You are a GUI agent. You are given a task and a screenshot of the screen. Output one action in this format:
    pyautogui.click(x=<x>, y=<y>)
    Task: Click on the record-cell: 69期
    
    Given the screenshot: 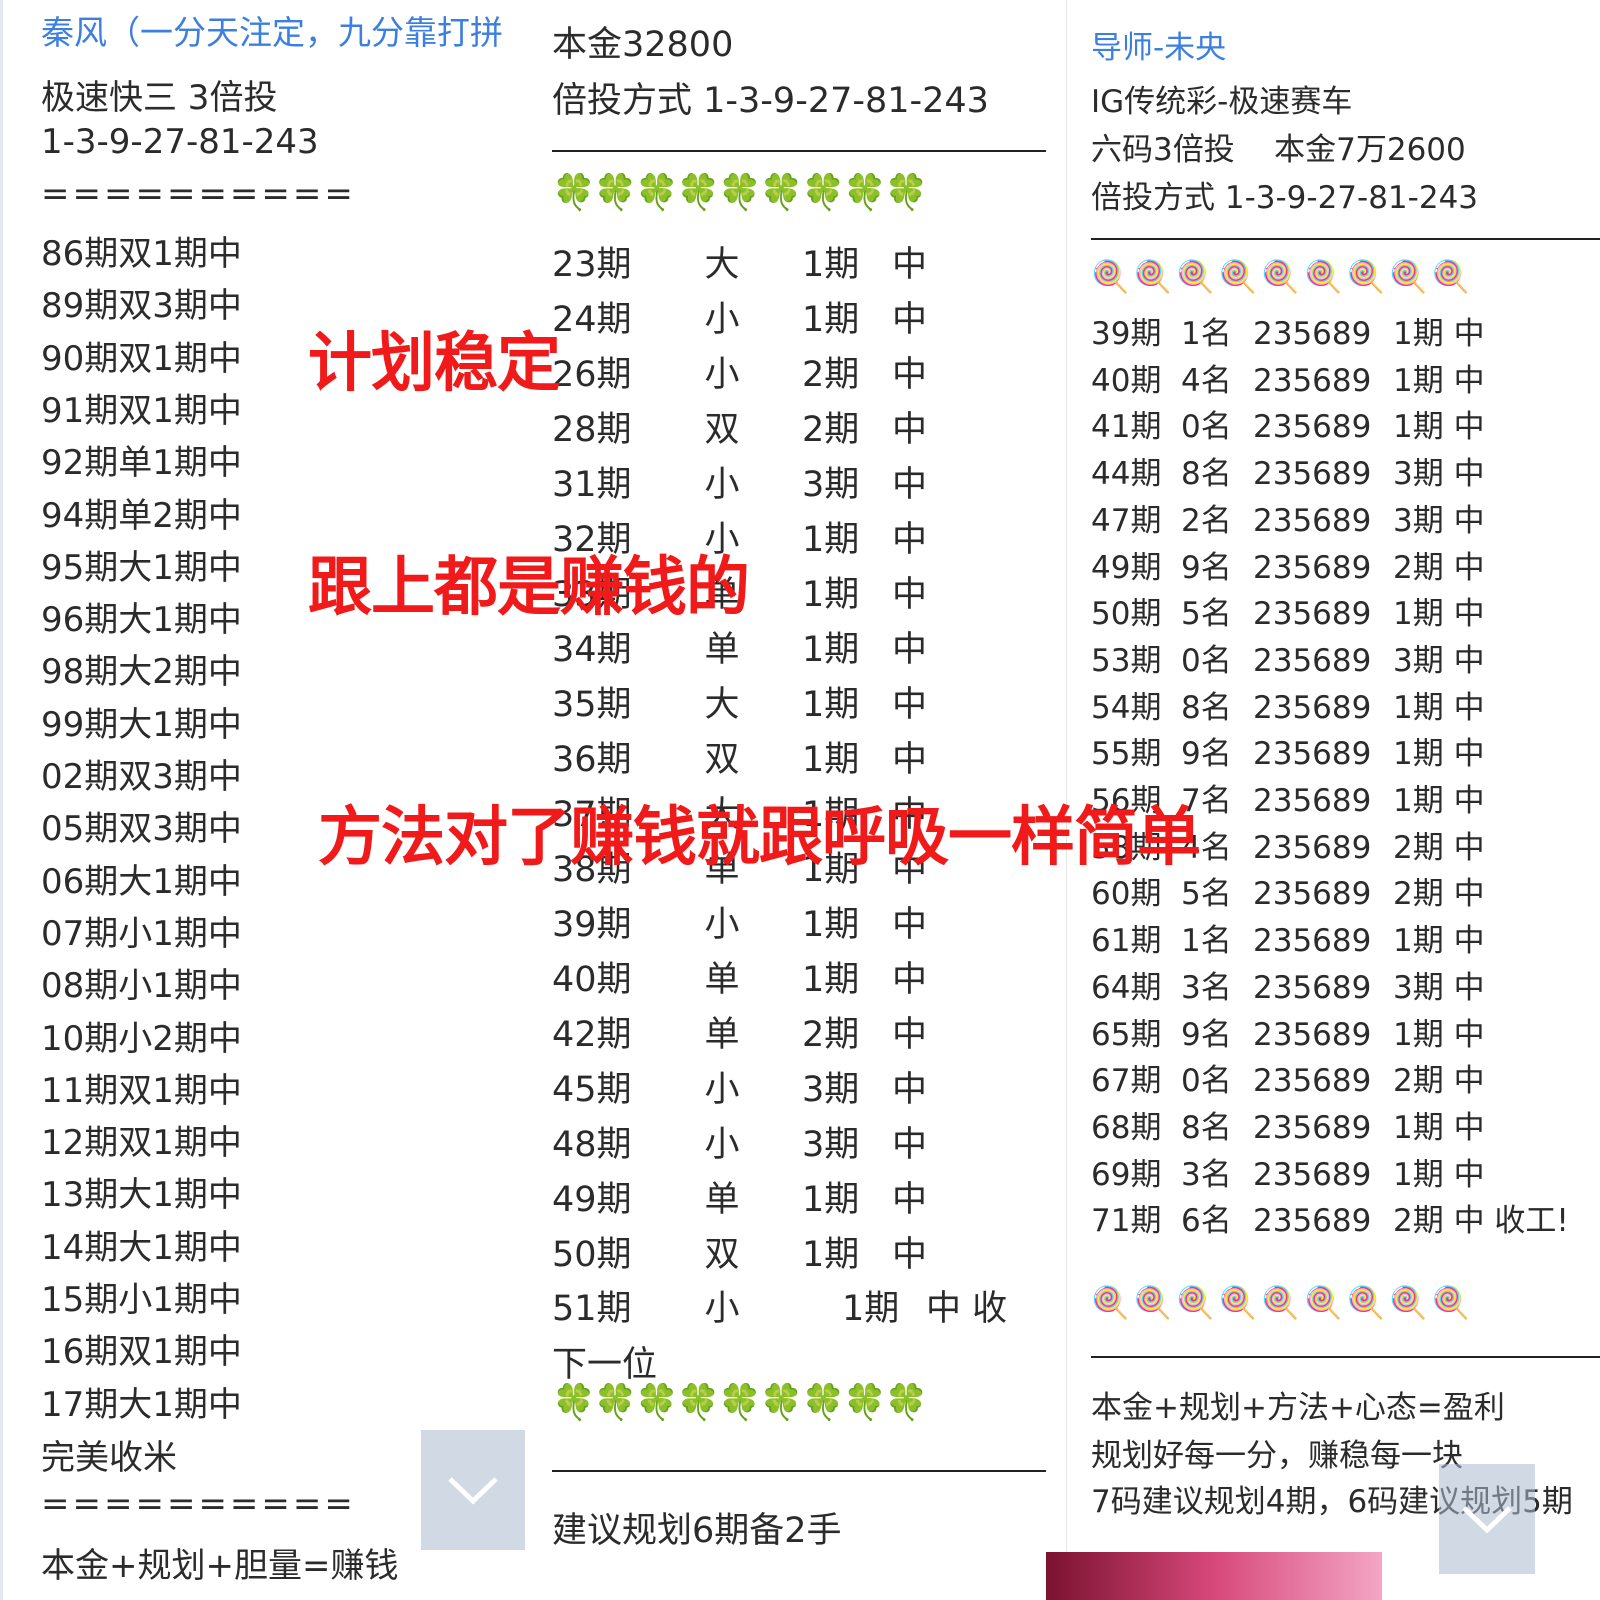 What is the action you would take?
    pyautogui.click(x=1126, y=1174)
    